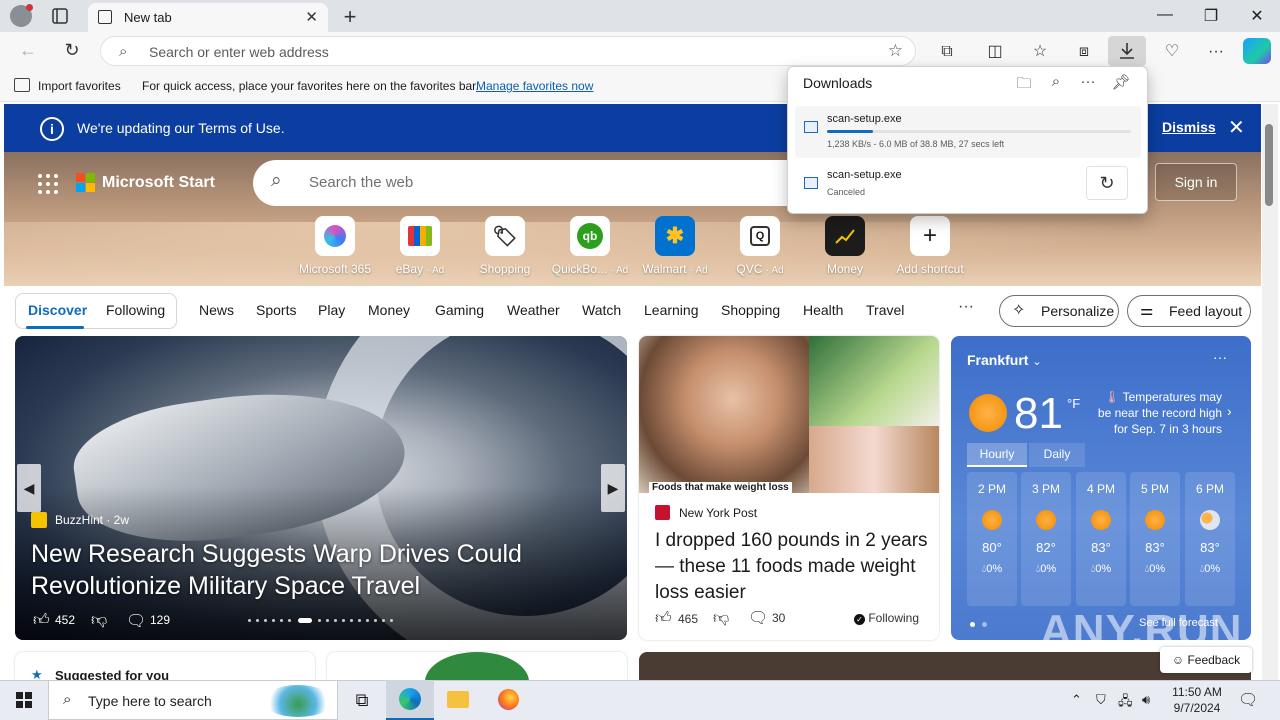 The width and height of the screenshot is (1280, 720). Describe the element at coordinates (165, 667) in the screenshot. I see `suggested-card: ★ Suggested for you` at that location.